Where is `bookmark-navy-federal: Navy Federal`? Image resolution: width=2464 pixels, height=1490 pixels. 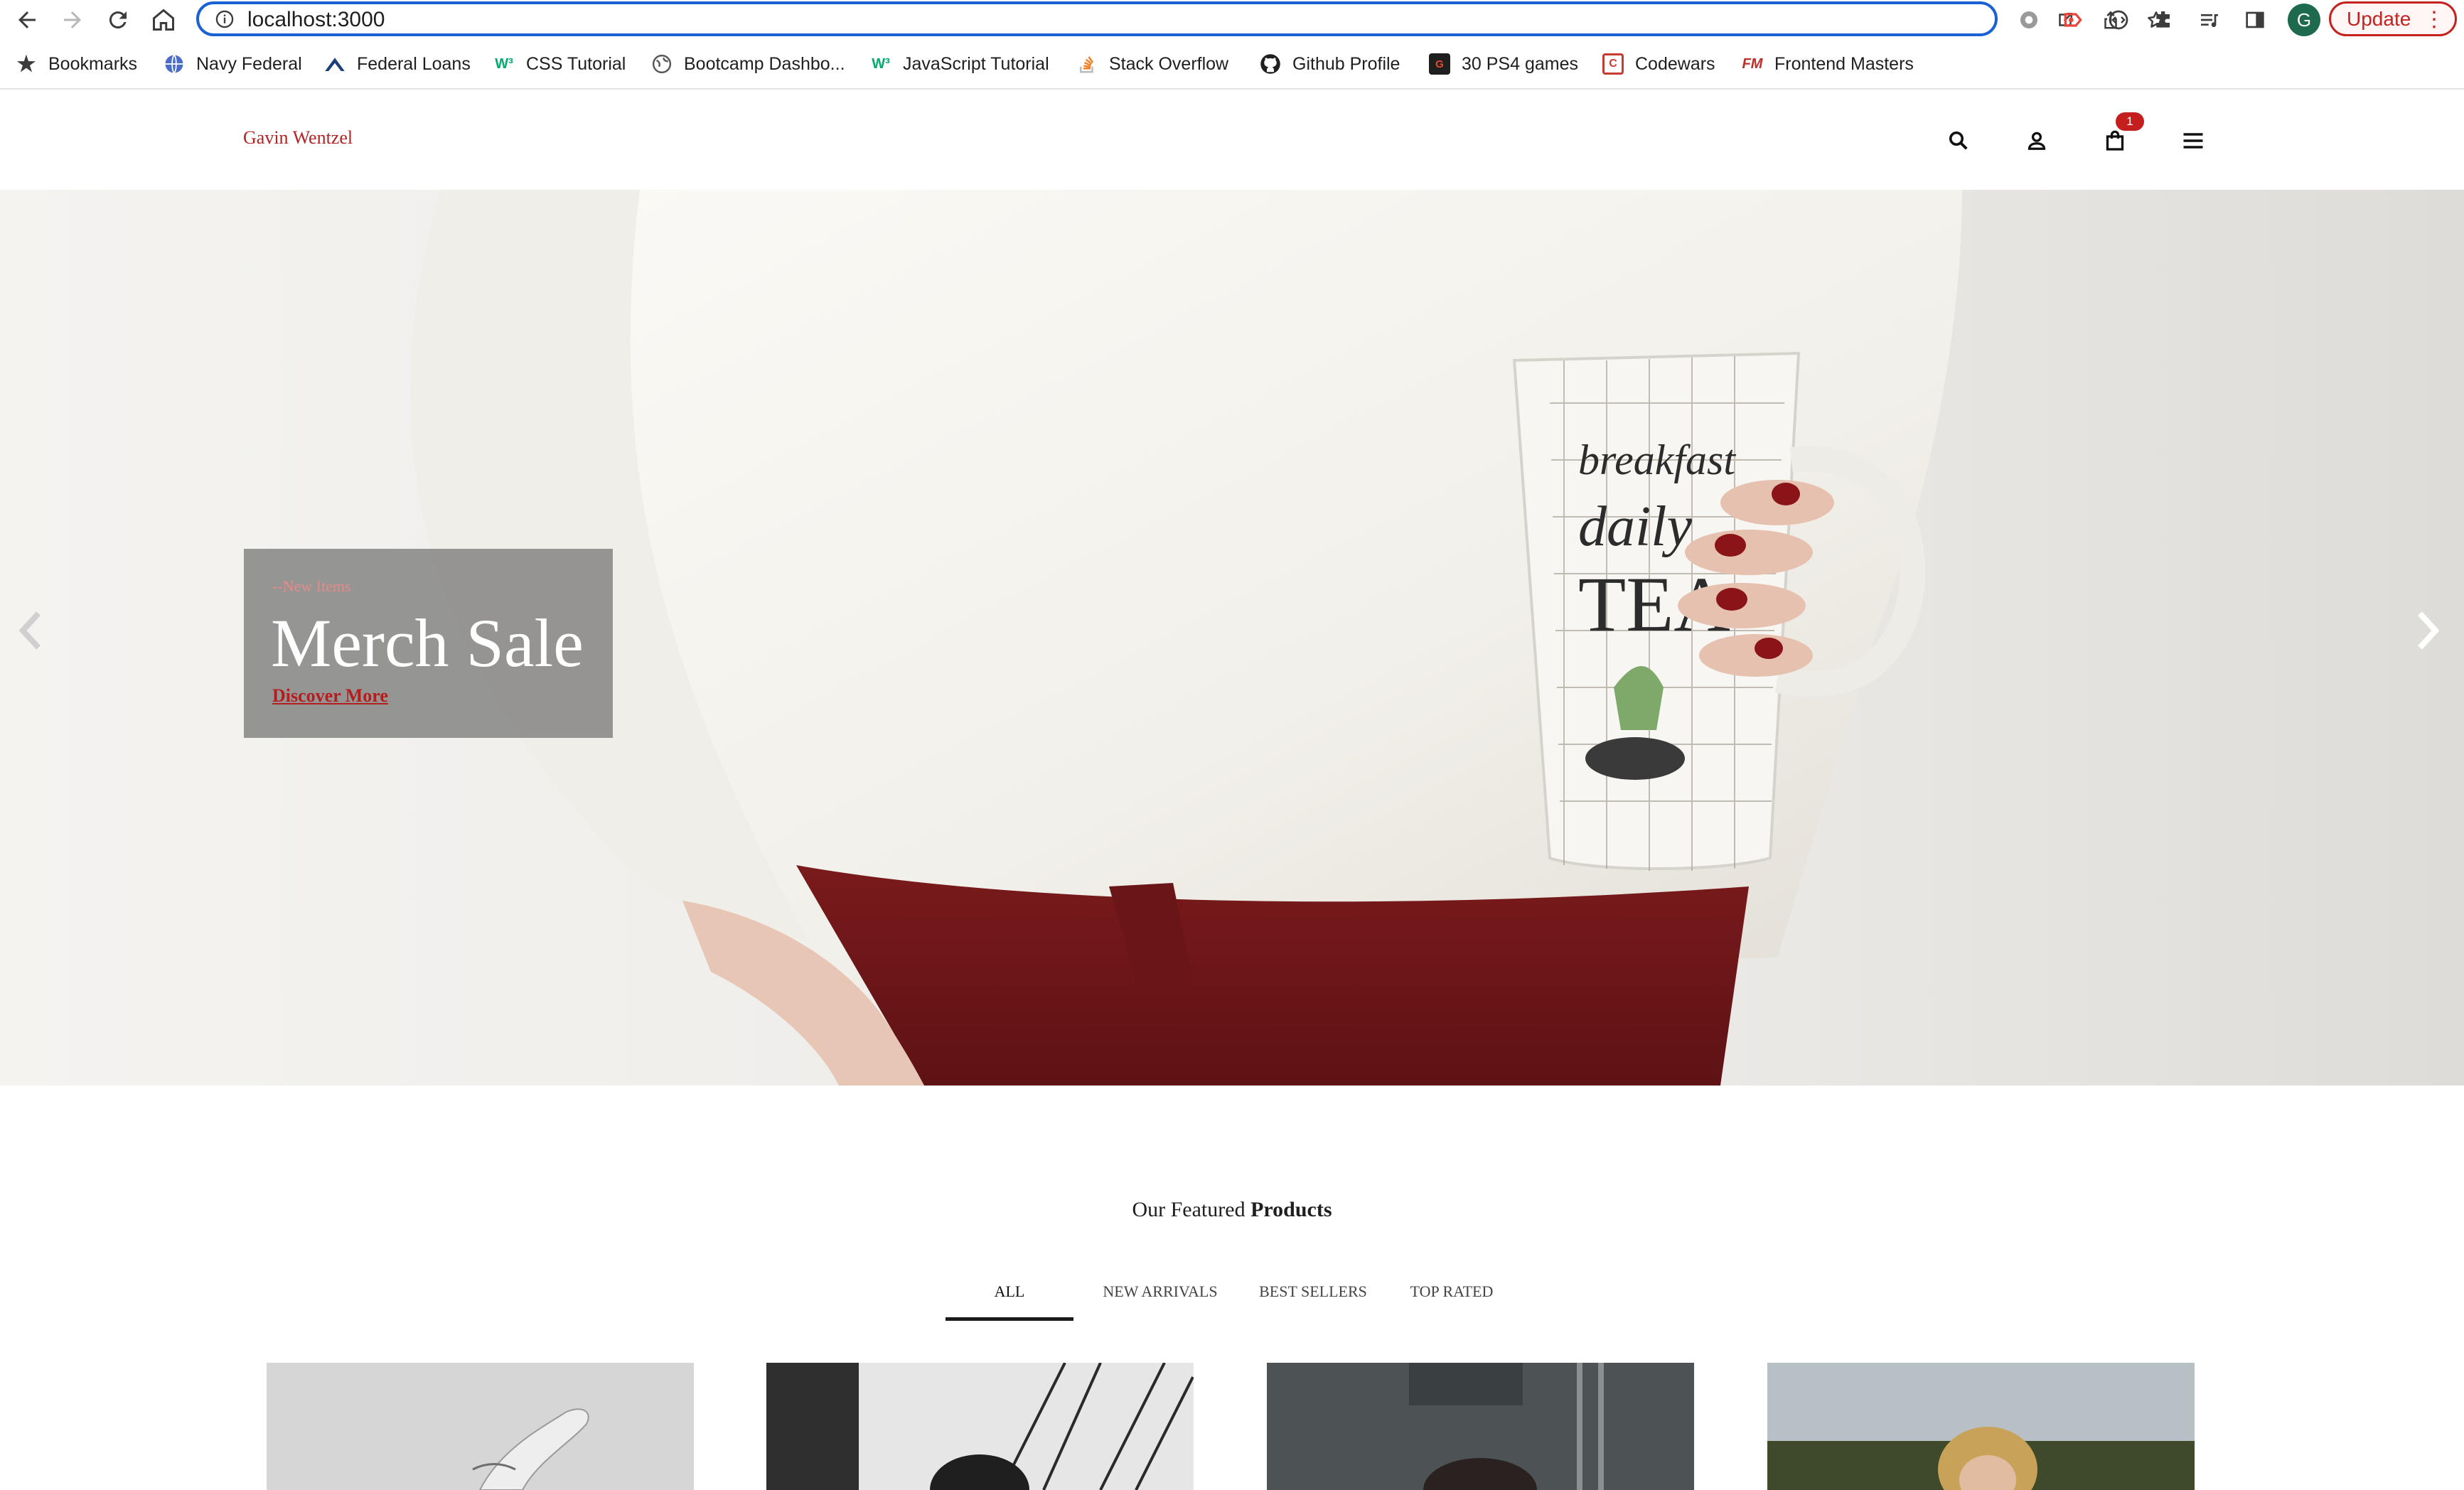 bookmark-navy-federal: Navy Federal is located at coordinates (233, 64).